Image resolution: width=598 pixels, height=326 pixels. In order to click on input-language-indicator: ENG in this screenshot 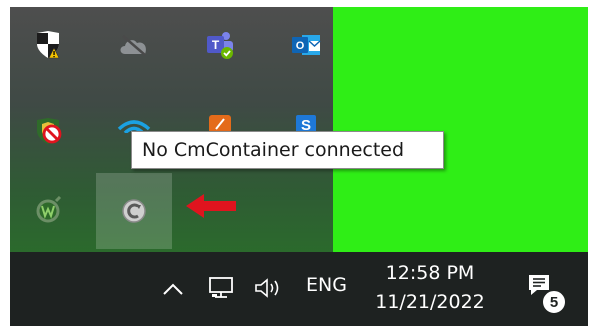, I will do `click(326, 285)`.